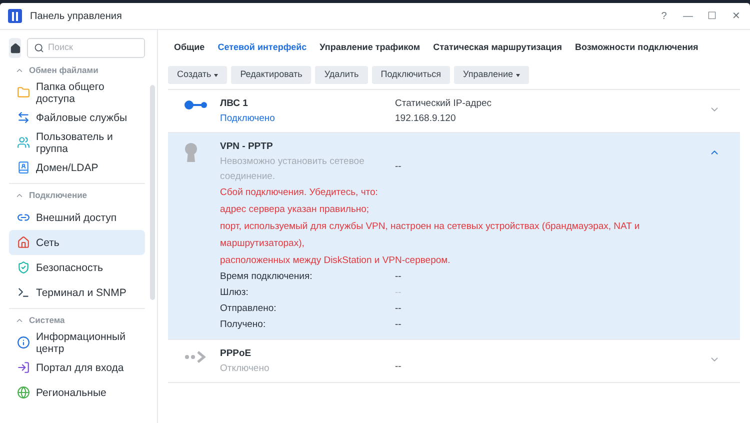 The width and height of the screenshot is (750, 423). I want to click on tab: Управление трафиком, so click(370, 48).